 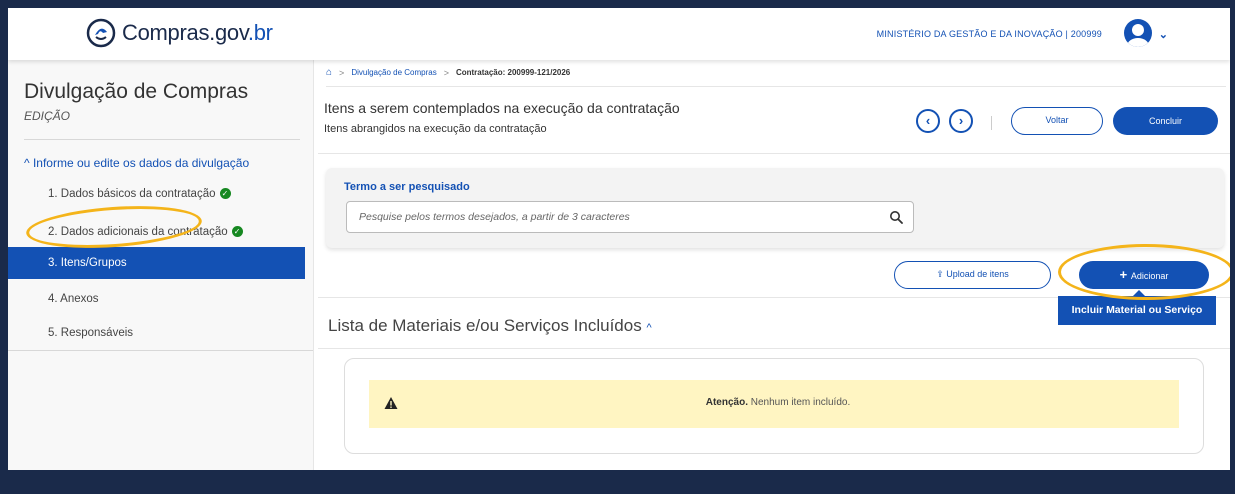 I want to click on search-input, so click(x=619, y=217).